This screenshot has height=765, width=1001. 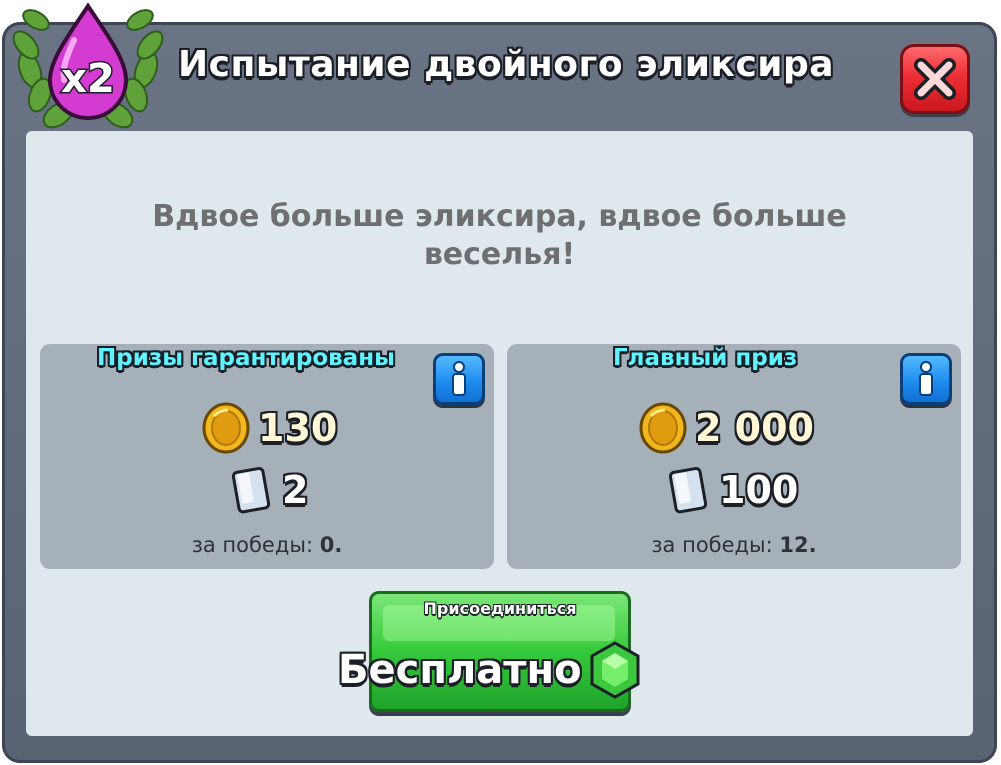 What do you see at coordinates (759, 490) in the screenshot?
I see `grand-cards-value: 100` at bounding box center [759, 490].